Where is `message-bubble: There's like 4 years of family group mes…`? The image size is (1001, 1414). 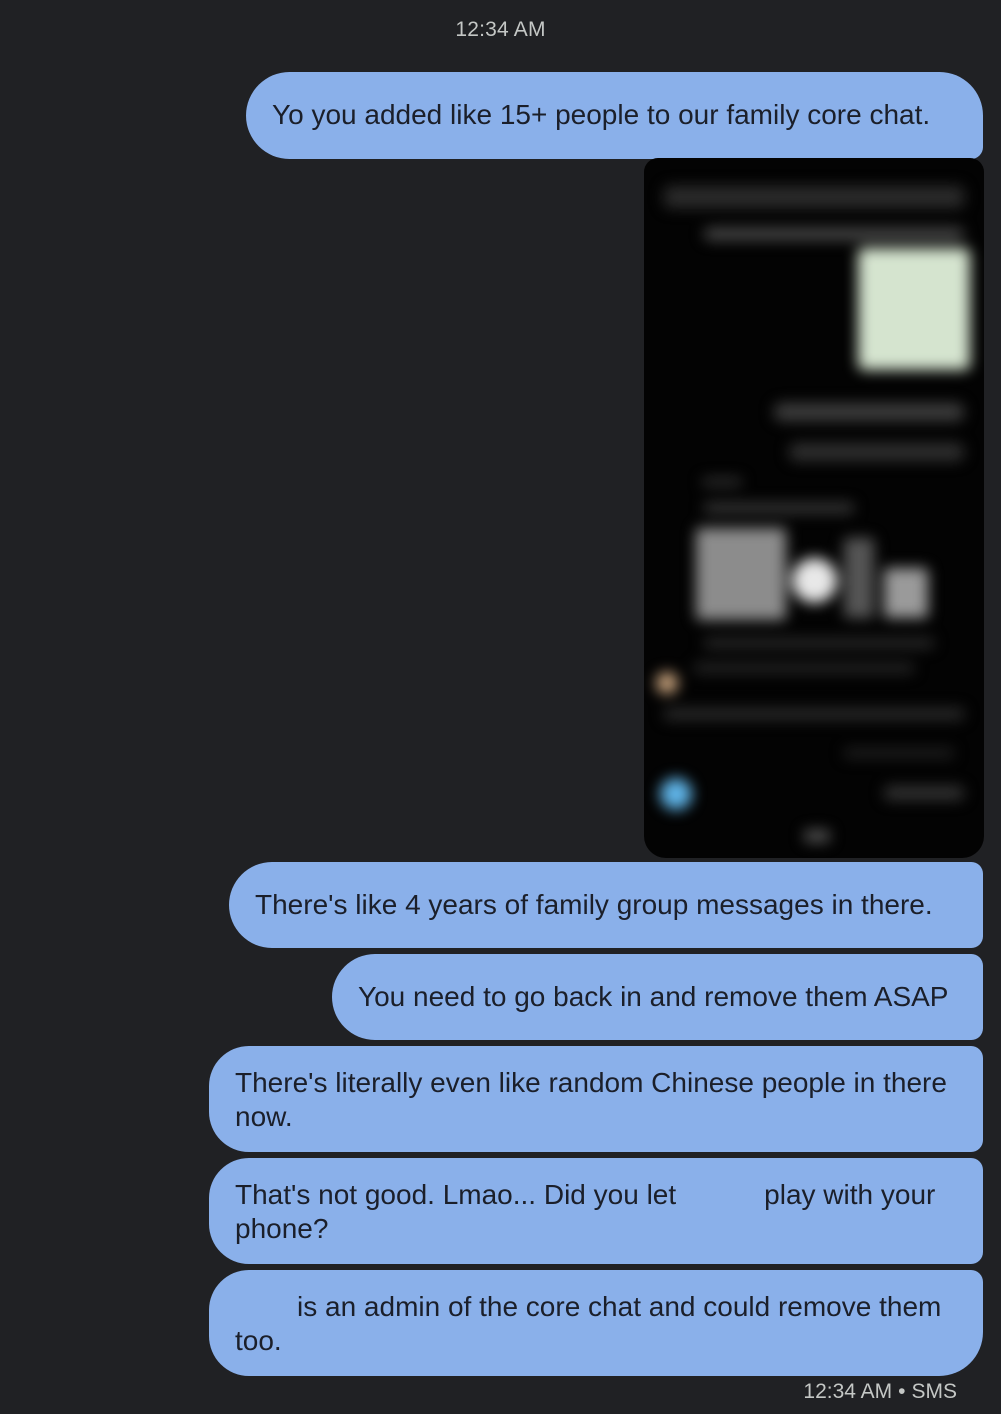
message-bubble: There's like 4 years of family group mes… is located at coordinates (606, 905).